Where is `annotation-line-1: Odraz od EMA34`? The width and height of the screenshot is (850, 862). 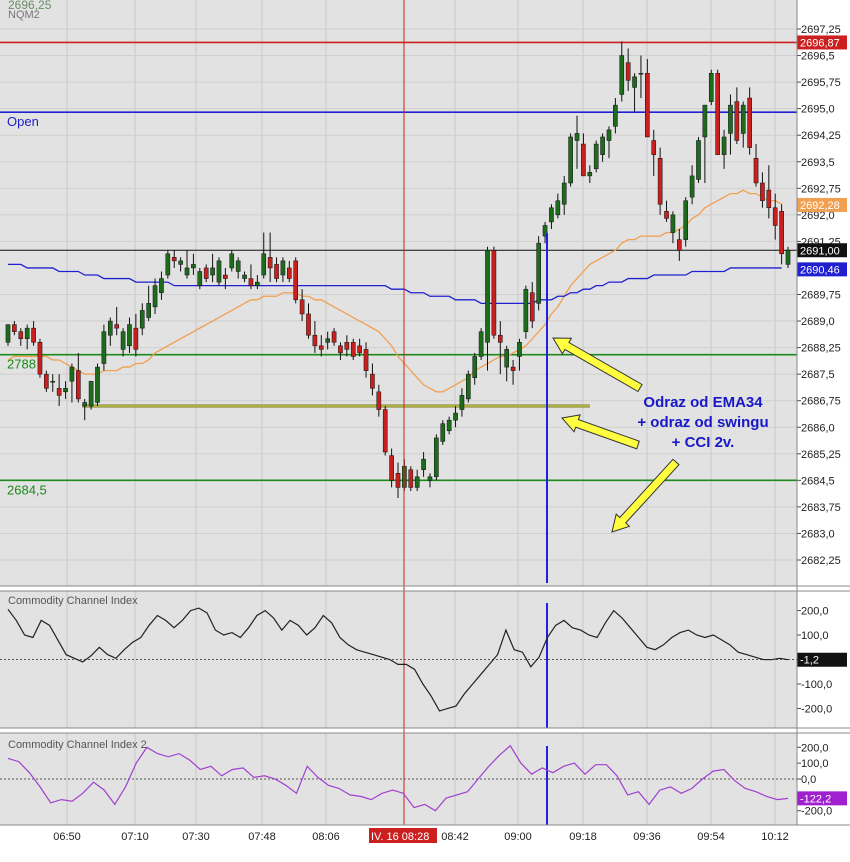 annotation-line-1: Odraz od EMA34 is located at coordinates (703, 402).